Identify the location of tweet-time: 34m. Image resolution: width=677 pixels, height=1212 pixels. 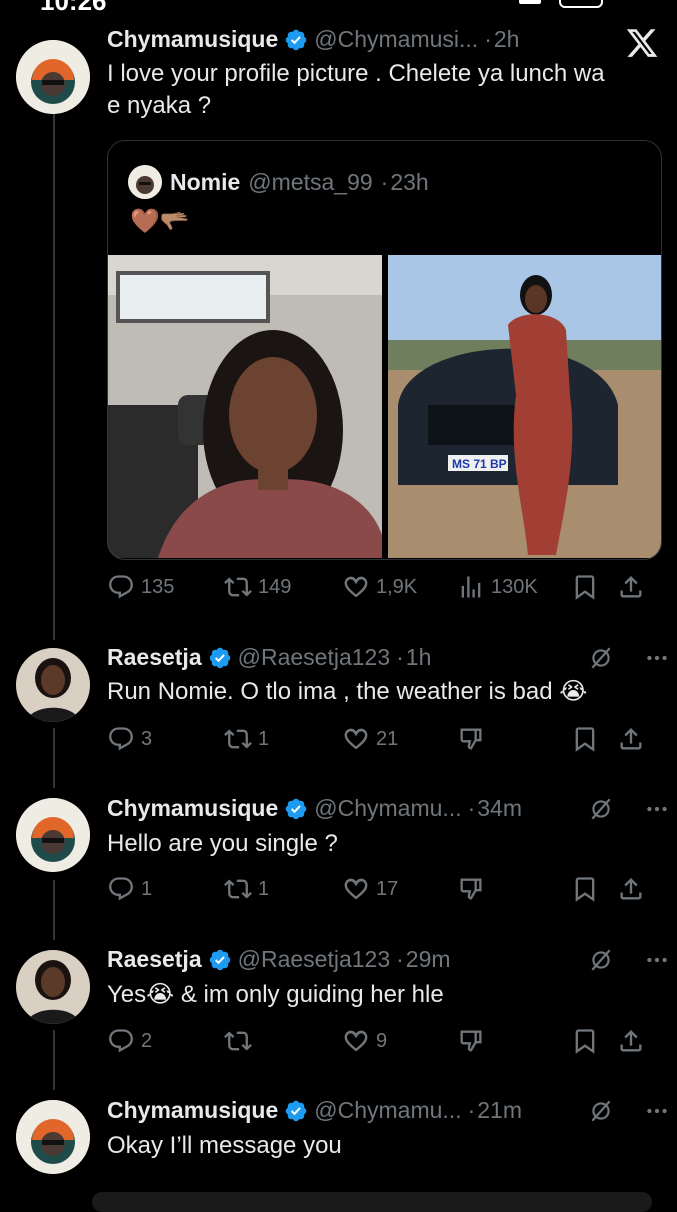
(499, 808).